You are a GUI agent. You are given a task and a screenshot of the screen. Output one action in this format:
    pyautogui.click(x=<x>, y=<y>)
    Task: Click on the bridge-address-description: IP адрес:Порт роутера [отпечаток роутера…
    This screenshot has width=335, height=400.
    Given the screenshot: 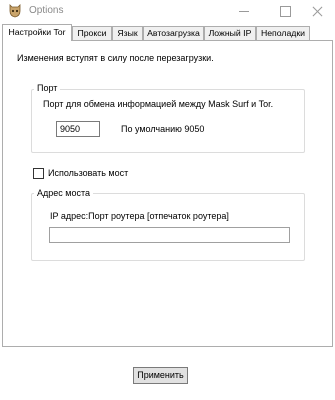 What is the action you would take?
    pyautogui.click(x=139, y=216)
    